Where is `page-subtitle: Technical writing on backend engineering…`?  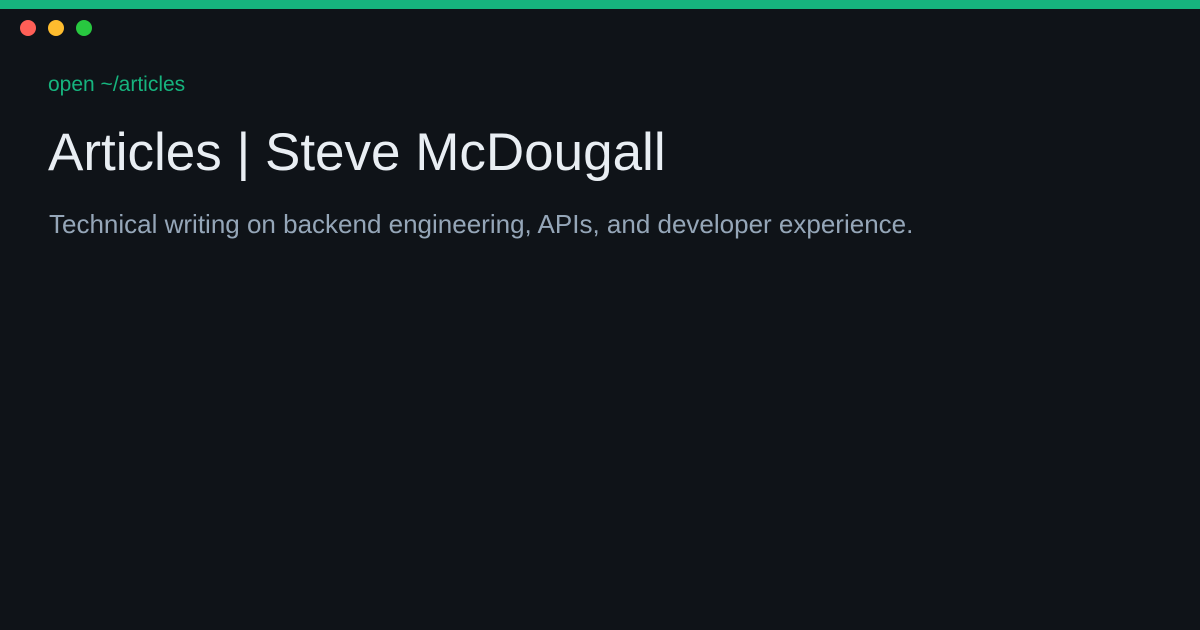 page-subtitle: Technical writing on backend engineering… is located at coordinates (481, 224).